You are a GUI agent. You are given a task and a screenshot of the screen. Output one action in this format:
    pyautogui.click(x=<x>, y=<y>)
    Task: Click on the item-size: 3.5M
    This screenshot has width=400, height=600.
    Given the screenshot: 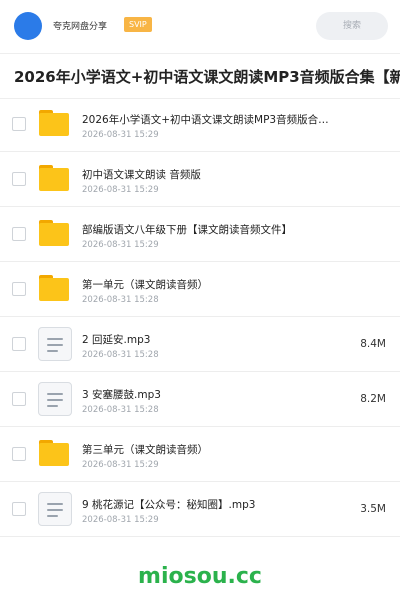 What is the action you would take?
    pyautogui.click(x=373, y=509)
    